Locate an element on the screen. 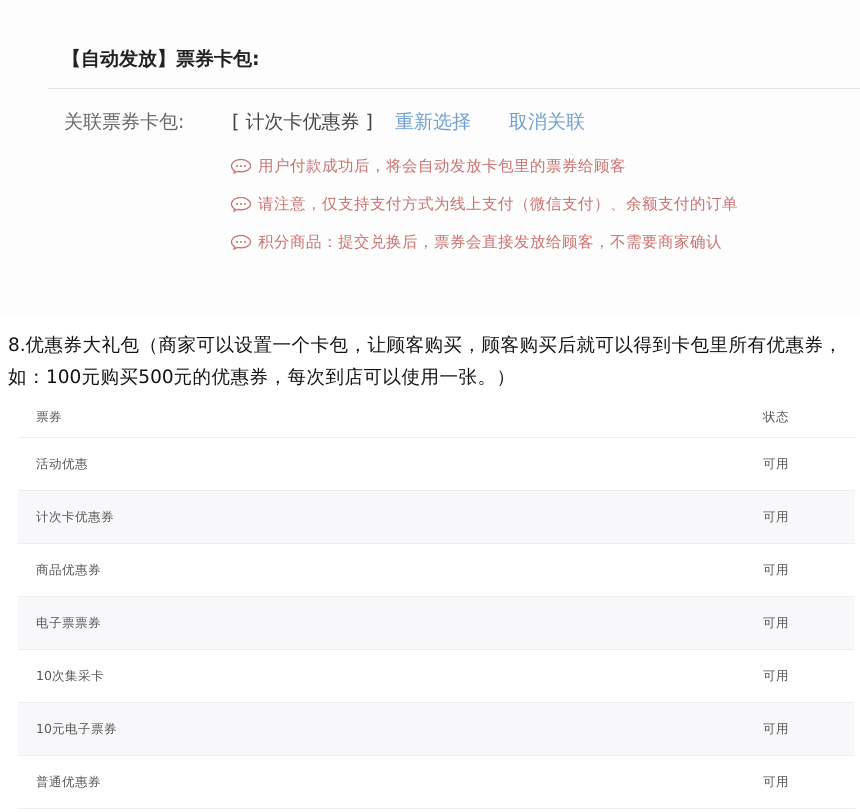  table-cell-text: 活动优惠 is located at coordinates (62, 464).